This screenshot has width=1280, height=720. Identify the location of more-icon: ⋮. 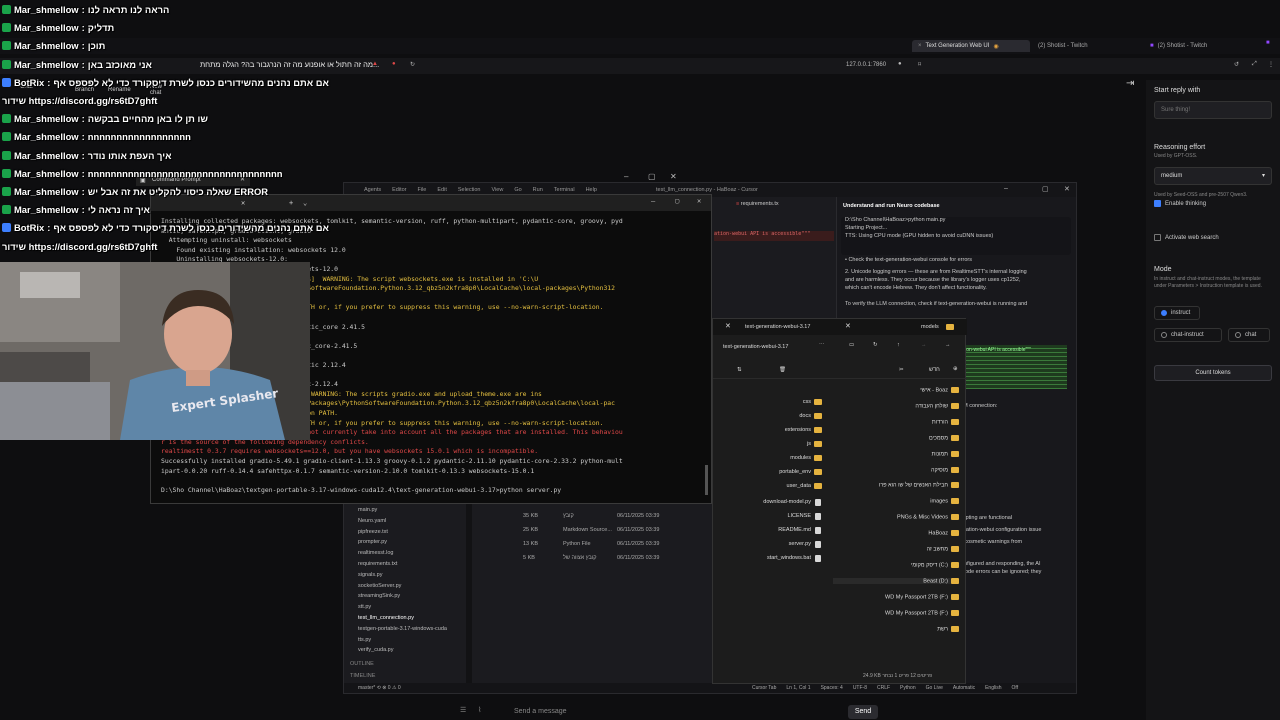
(1271, 64).